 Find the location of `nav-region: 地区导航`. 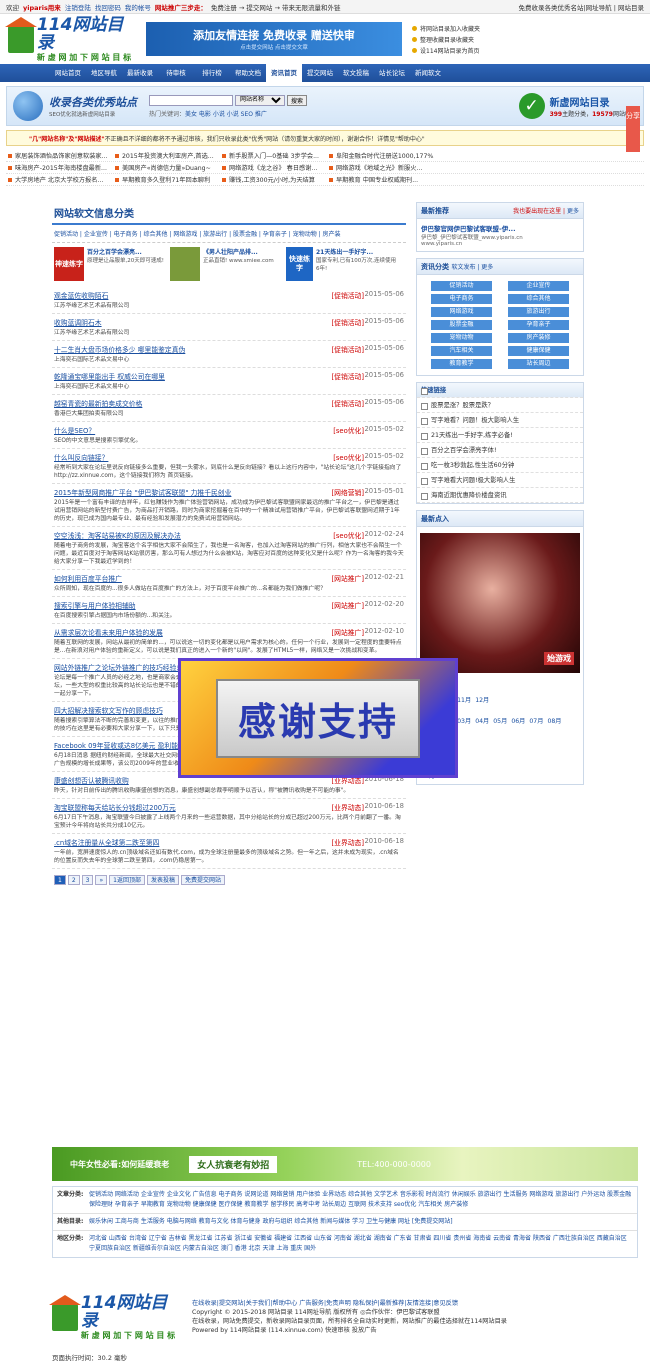

nav-region: 地区导航 is located at coordinates (104, 73).